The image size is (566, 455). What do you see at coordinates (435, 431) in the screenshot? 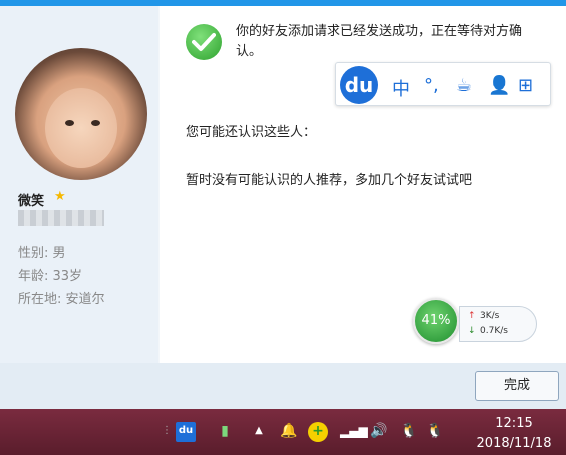
I see `qq-penguin-icon-2: 🐧` at bounding box center [435, 431].